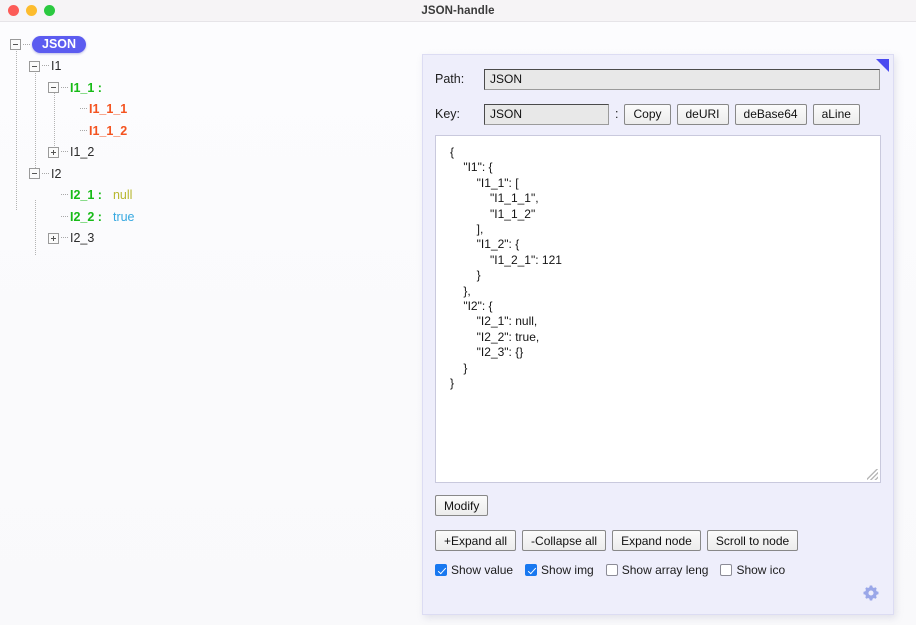 This screenshot has height=625, width=916. What do you see at coordinates (761, 570) in the screenshot?
I see `show-ico-label: Show ico` at bounding box center [761, 570].